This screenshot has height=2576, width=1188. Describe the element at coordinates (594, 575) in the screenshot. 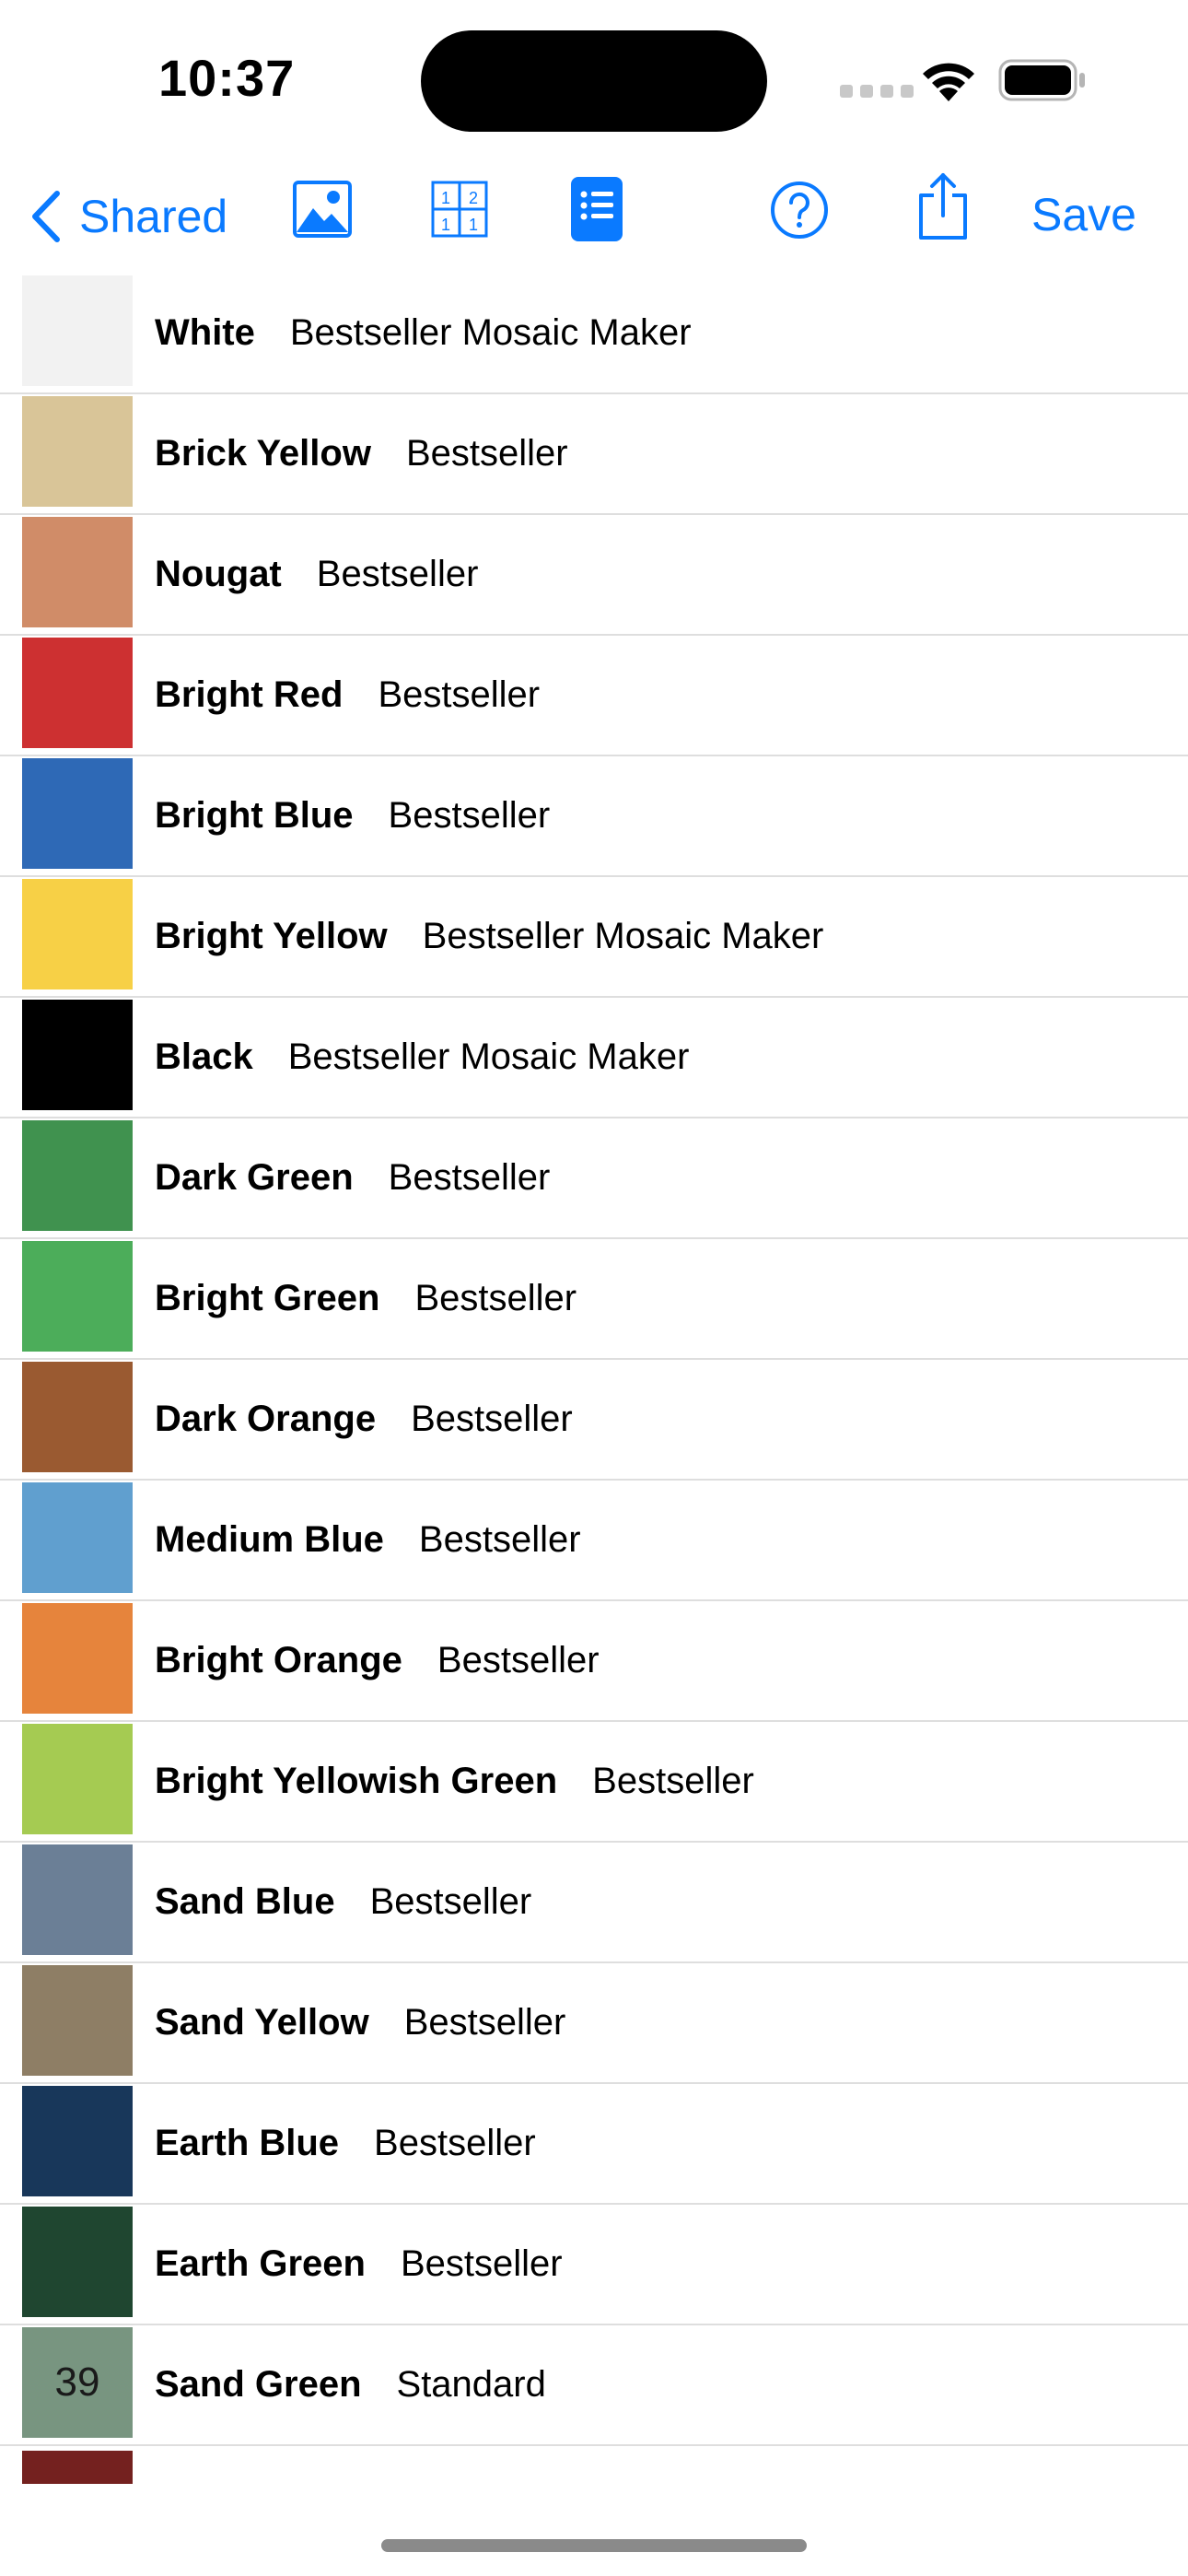

I see `color-row: Nougat Bestseller` at that location.